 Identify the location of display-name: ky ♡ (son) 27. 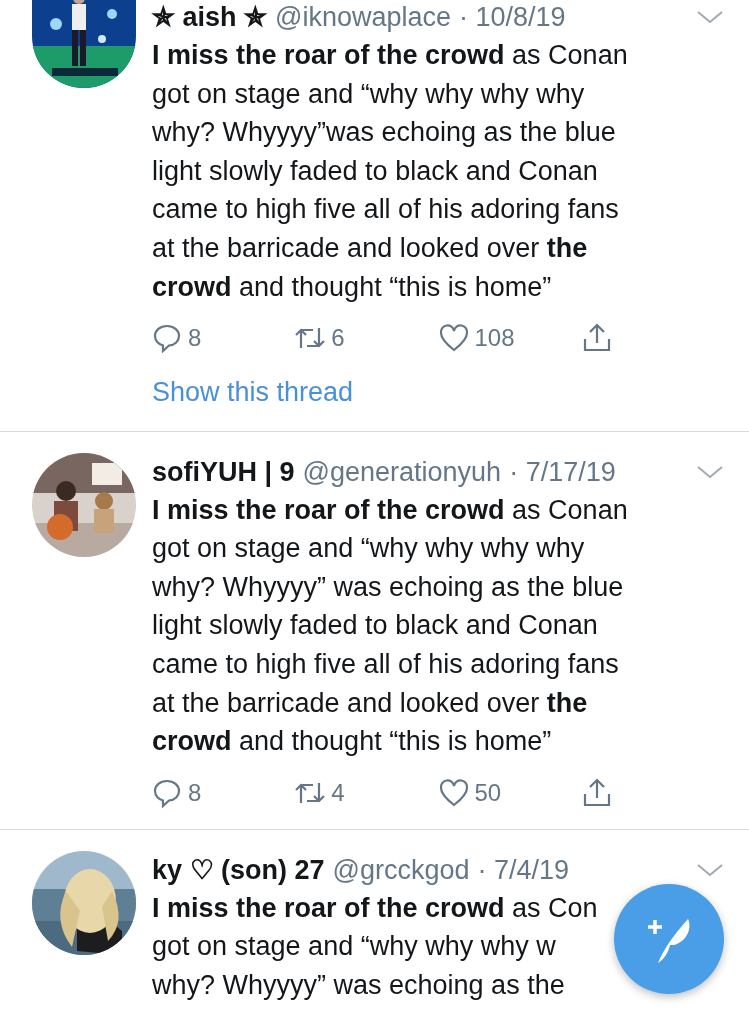
(238, 870).